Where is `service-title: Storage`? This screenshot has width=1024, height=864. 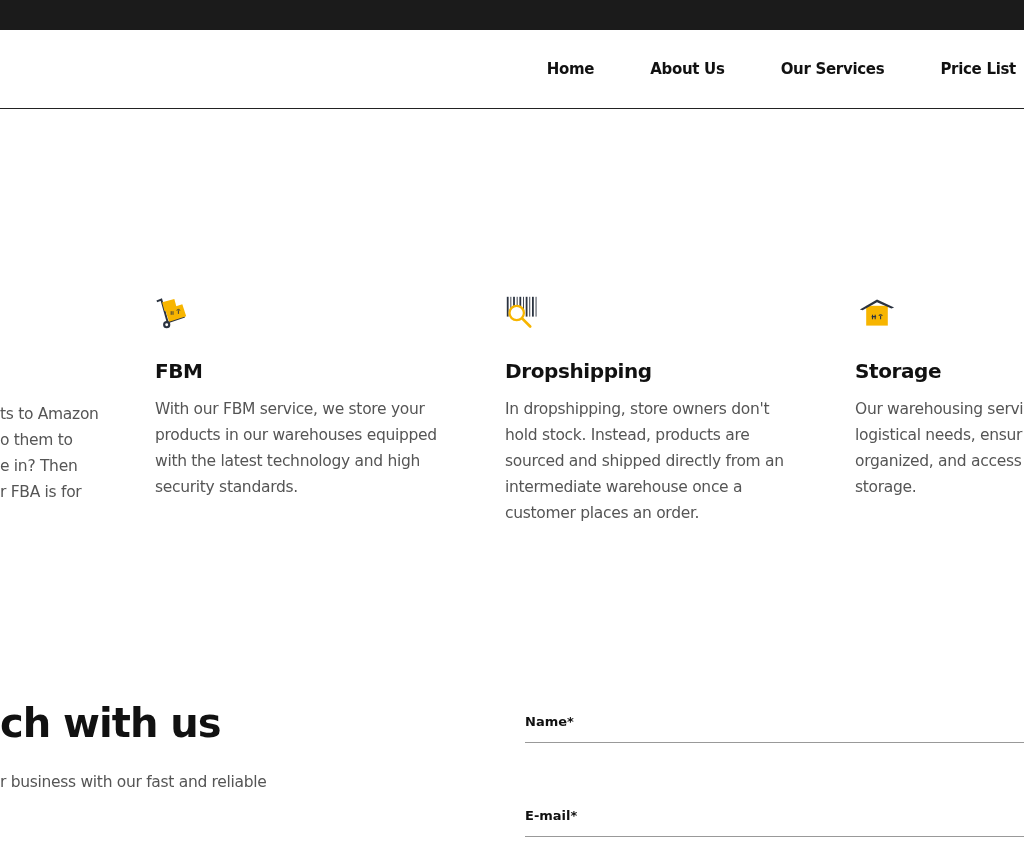 service-title: Storage is located at coordinates (899, 371).